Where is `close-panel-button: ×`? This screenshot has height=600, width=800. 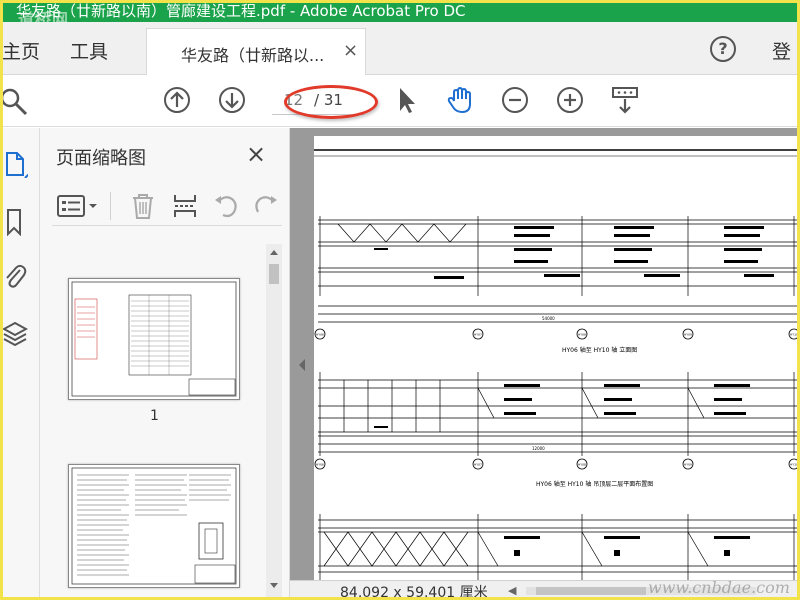 close-panel-button: × is located at coordinates (256, 154).